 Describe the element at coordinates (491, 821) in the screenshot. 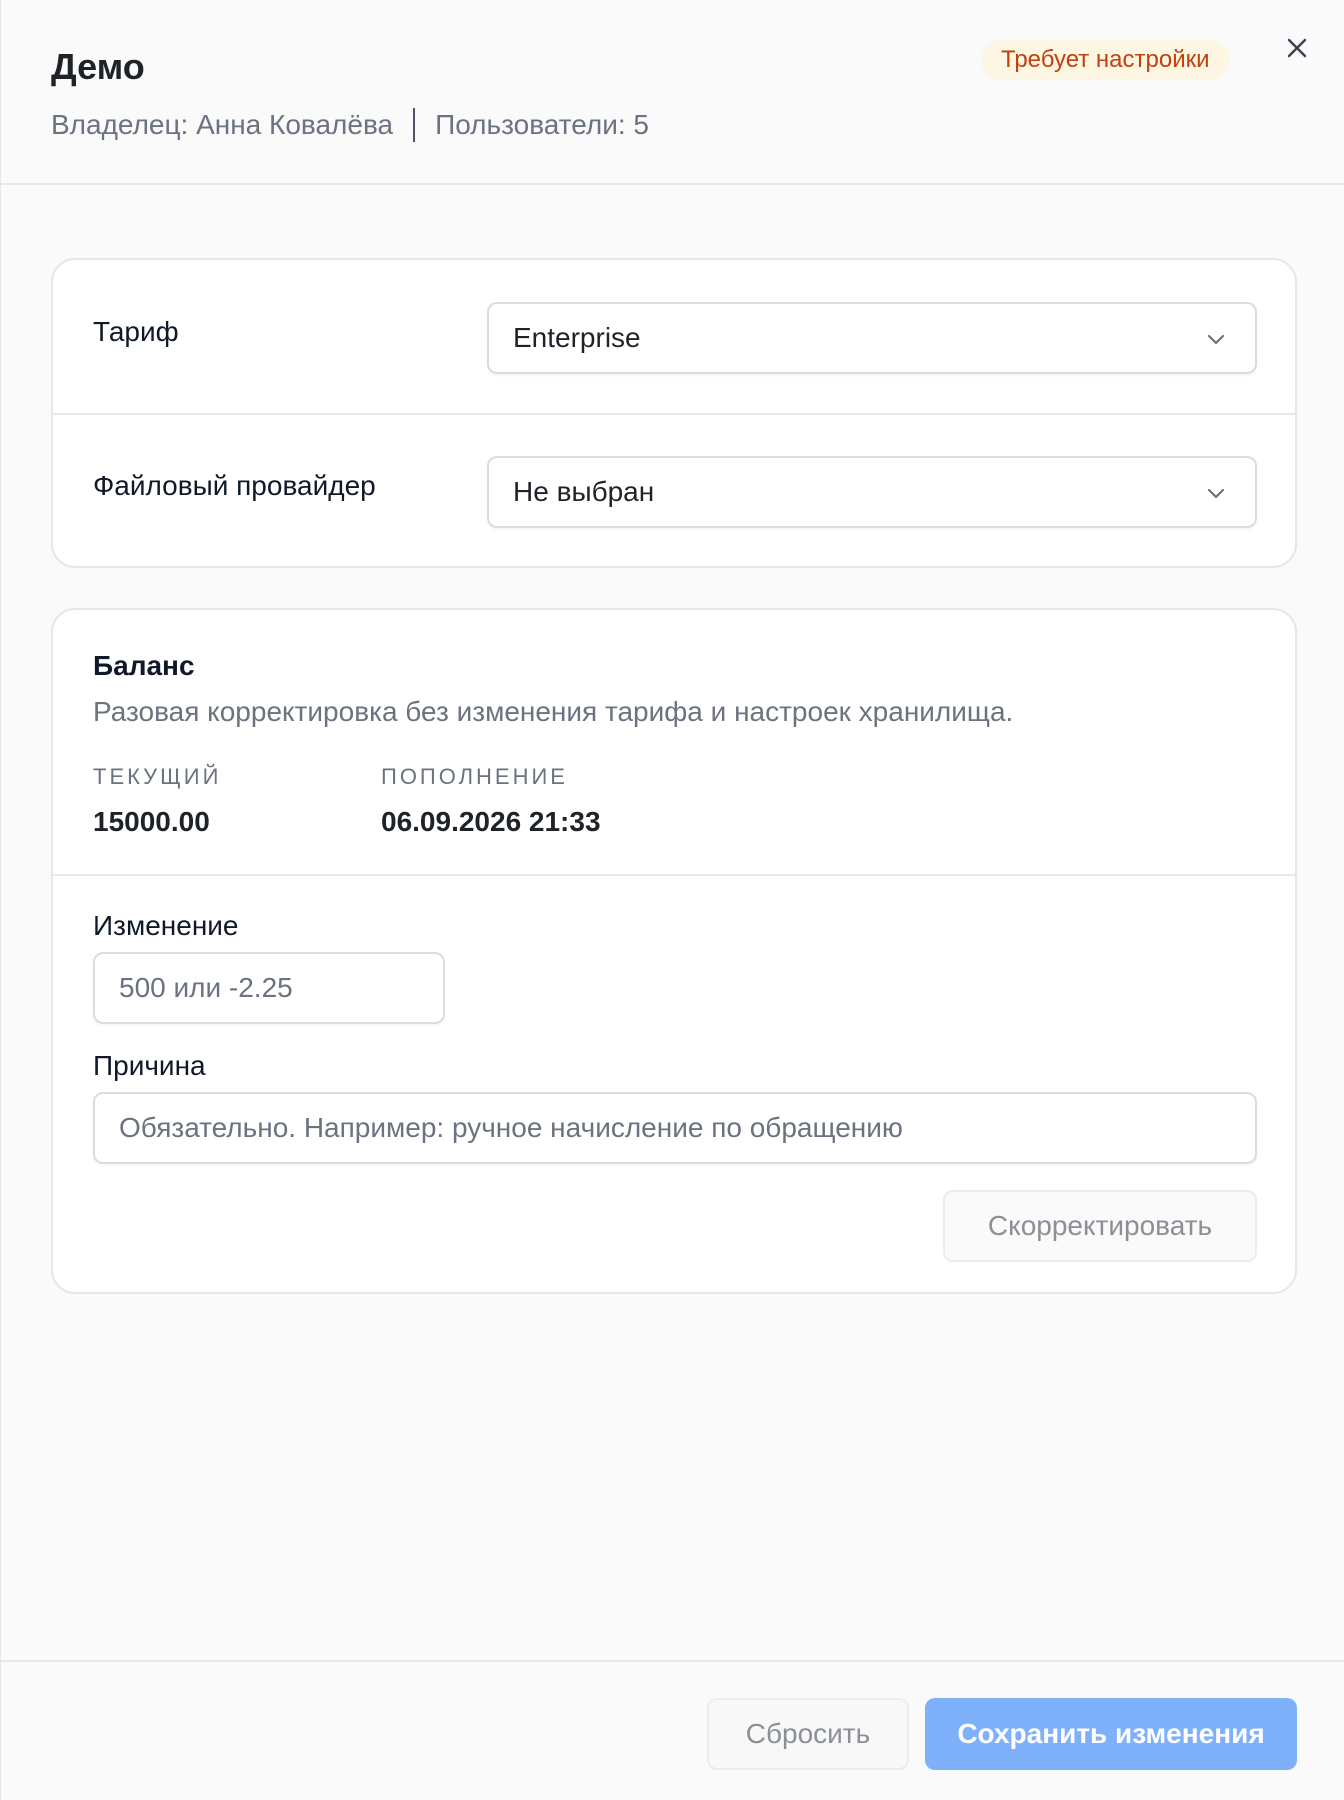

I see `topup-value: 06.09.2026 21:33` at that location.